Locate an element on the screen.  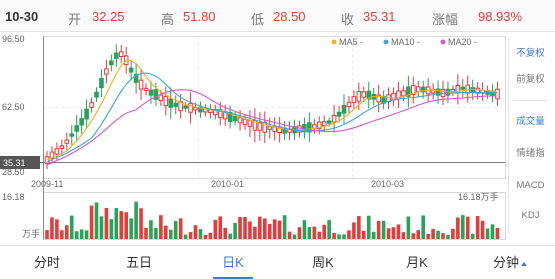
caret-up-icon is located at coordinates (524, 263).